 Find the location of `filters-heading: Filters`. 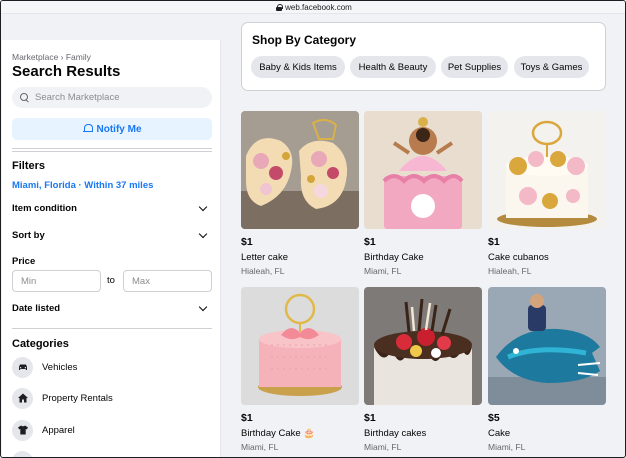

filters-heading: Filters is located at coordinates (29, 166).